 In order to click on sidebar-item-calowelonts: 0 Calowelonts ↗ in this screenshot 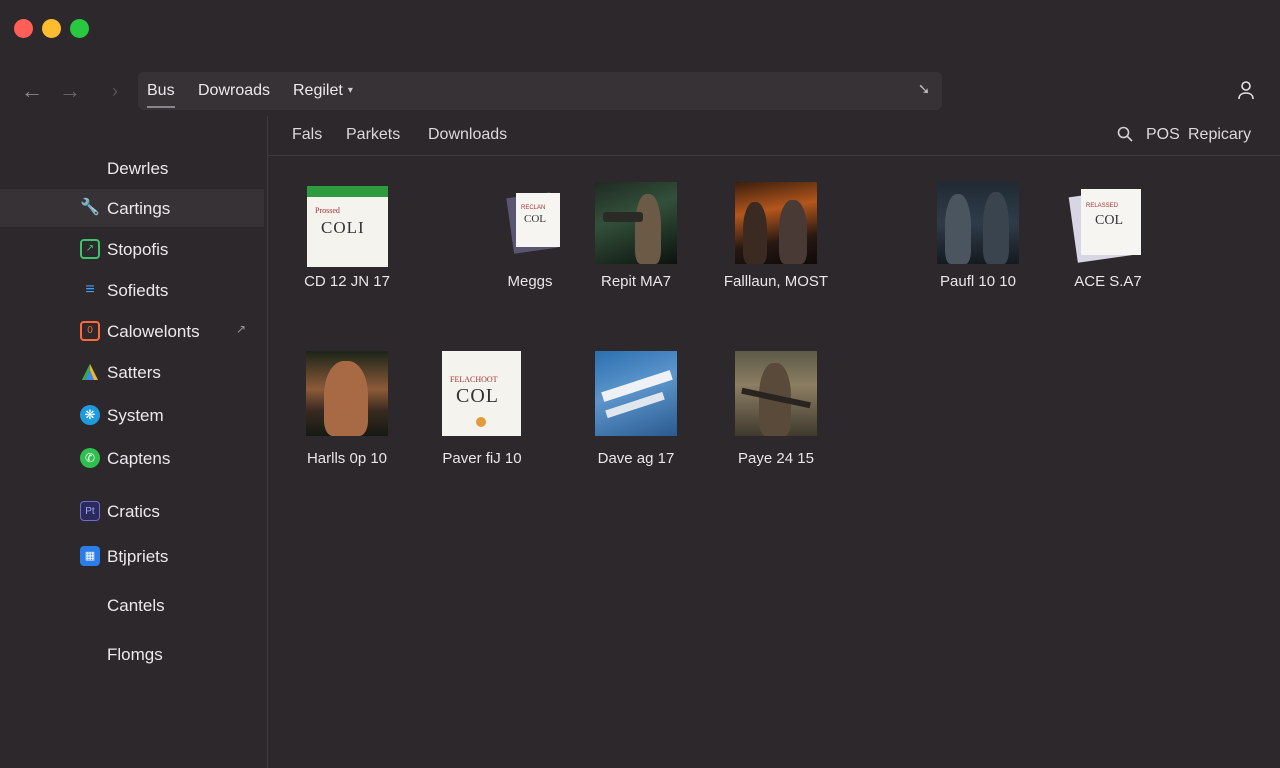, I will do `click(132, 331)`.